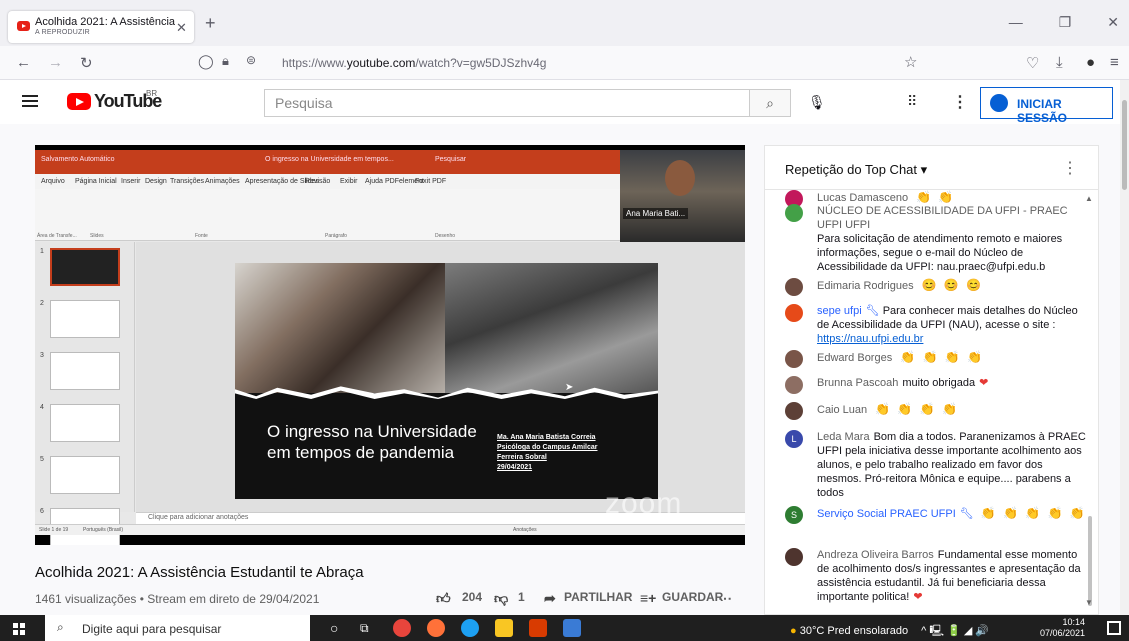  I want to click on slide-title-line2: em tempos de pandemia, so click(361, 452).